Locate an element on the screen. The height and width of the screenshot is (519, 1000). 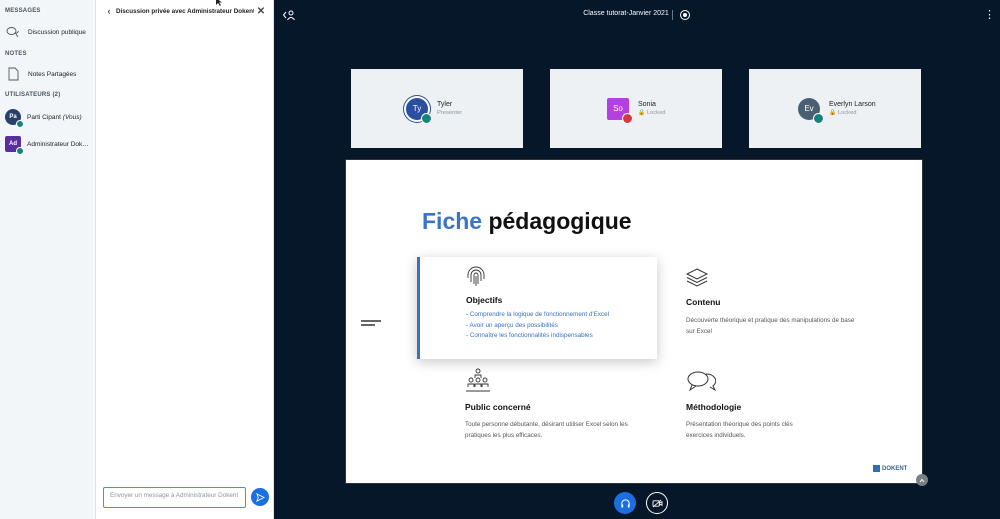
send-button is located at coordinates (260, 497).